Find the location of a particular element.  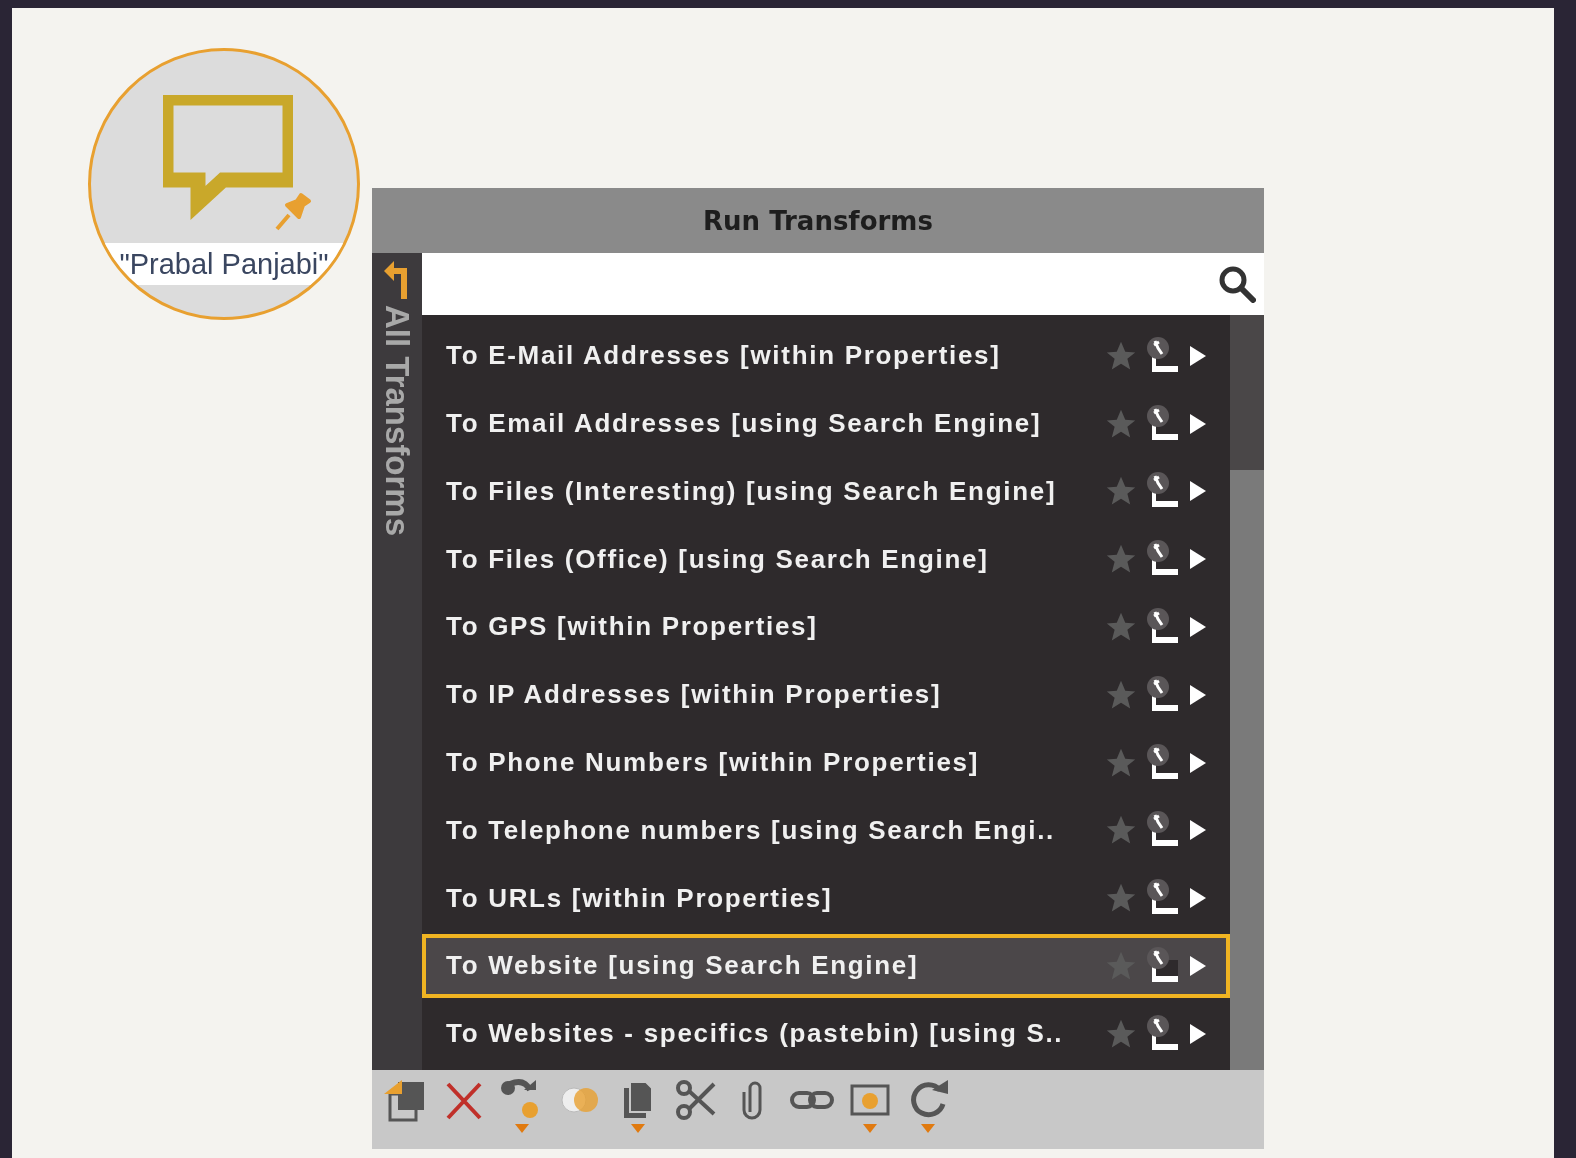

transform-item: To IP Addresses [within Properties] is located at coordinates (826, 694).